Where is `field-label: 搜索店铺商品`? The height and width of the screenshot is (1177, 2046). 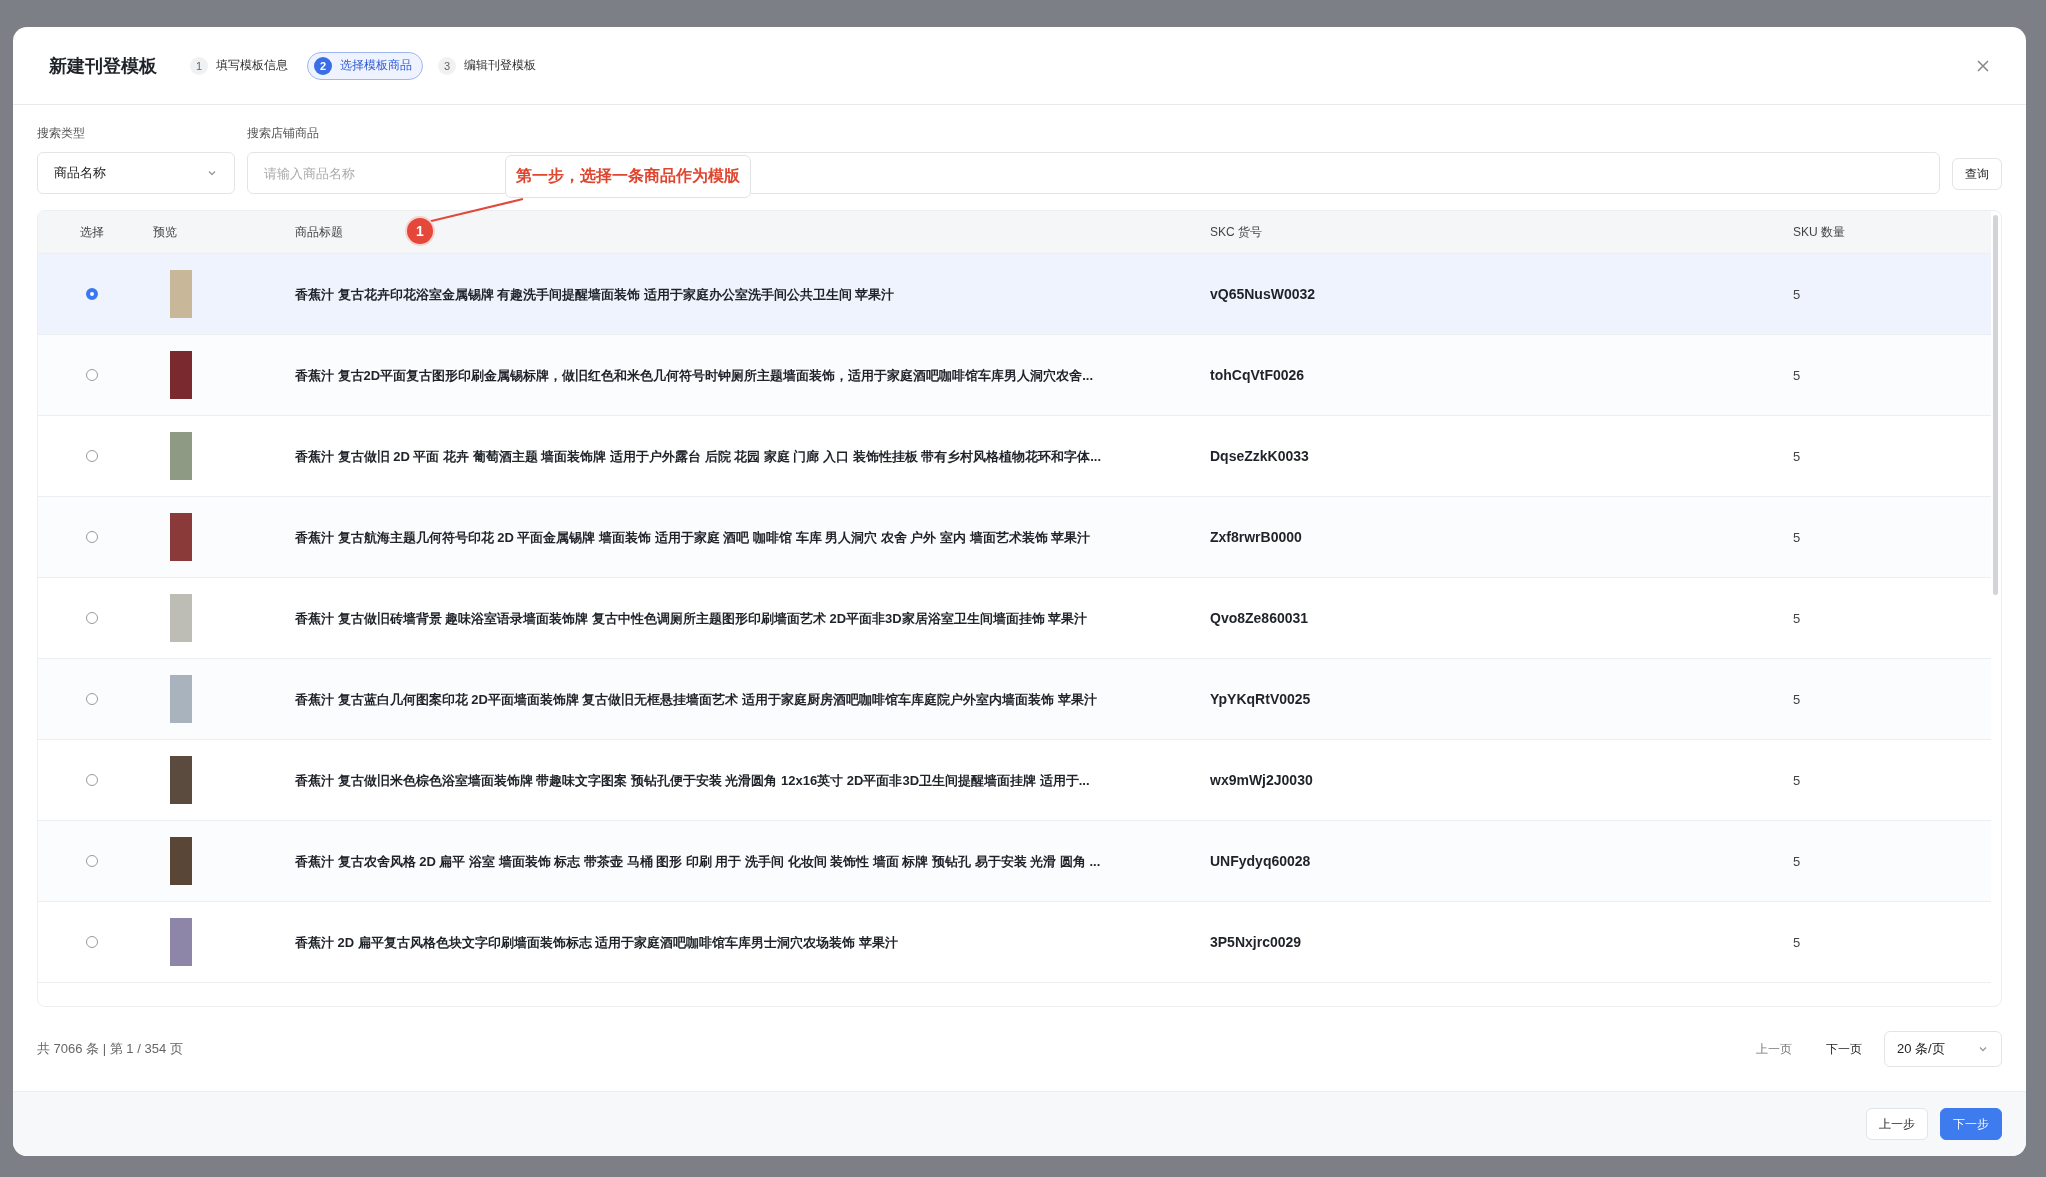
field-label: 搜索店铺商品 is located at coordinates (283, 133).